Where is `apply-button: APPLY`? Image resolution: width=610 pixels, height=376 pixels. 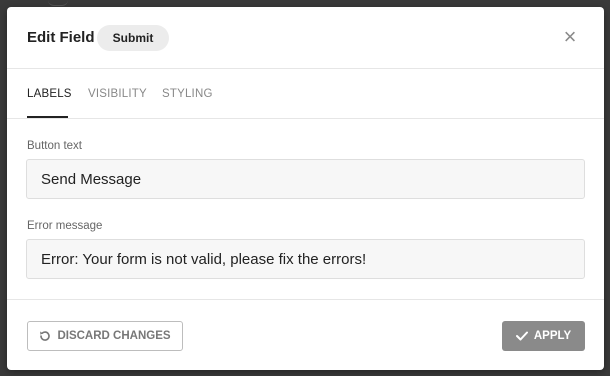
apply-button: APPLY is located at coordinates (543, 336).